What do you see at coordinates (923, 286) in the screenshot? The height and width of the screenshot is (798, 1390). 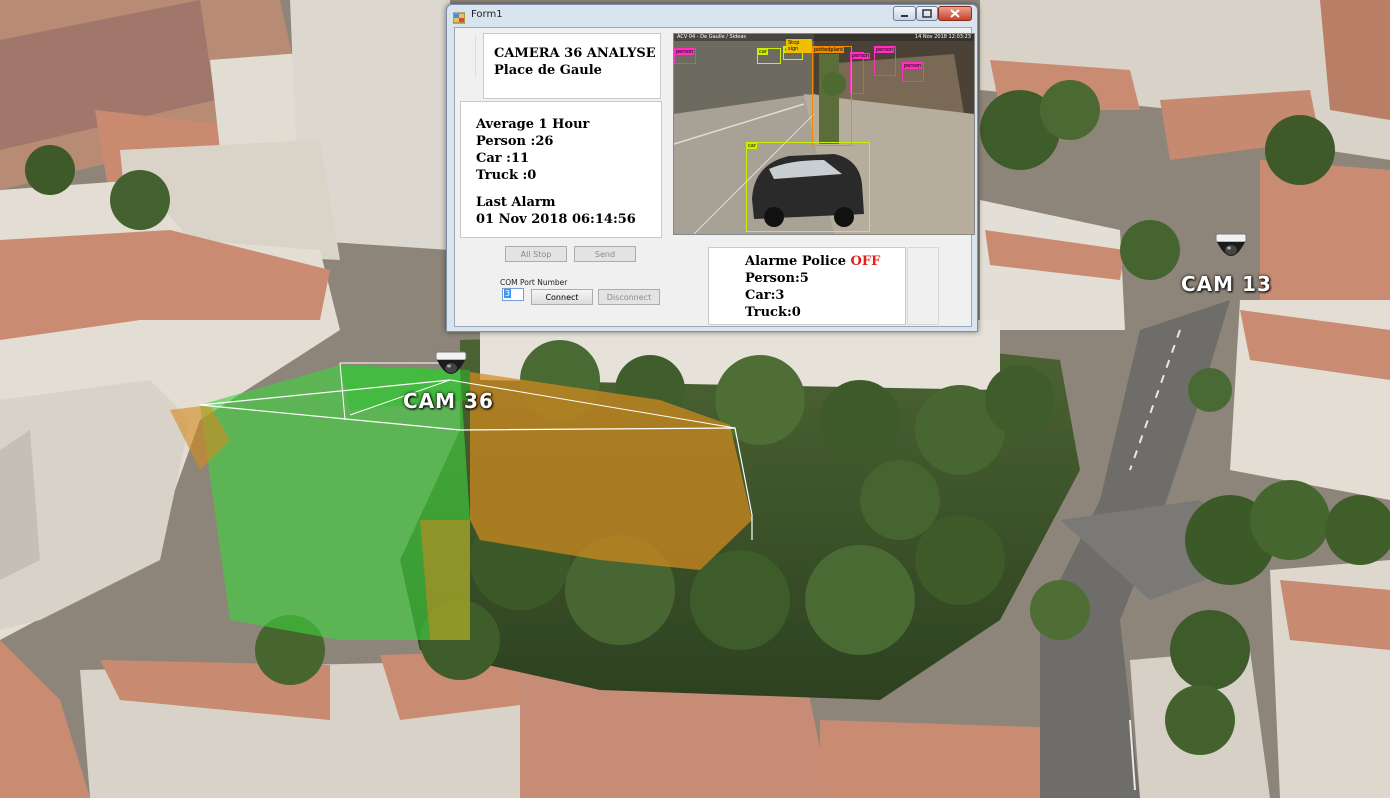 I see `alarm-side-panel` at bounding box center [923, 286].